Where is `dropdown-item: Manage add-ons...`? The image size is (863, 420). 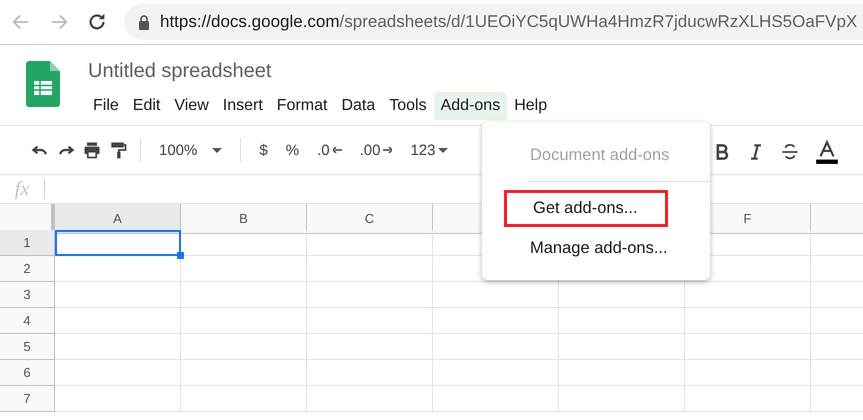 dropdown-item: Manage add-ons... is located at coordinates (596, 248).